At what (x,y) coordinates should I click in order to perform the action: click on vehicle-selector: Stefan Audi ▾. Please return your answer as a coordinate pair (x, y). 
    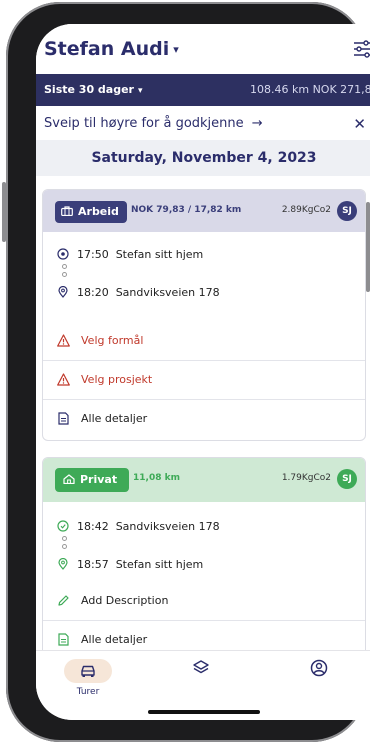
    Looking at the image, I should click on (111, 49).